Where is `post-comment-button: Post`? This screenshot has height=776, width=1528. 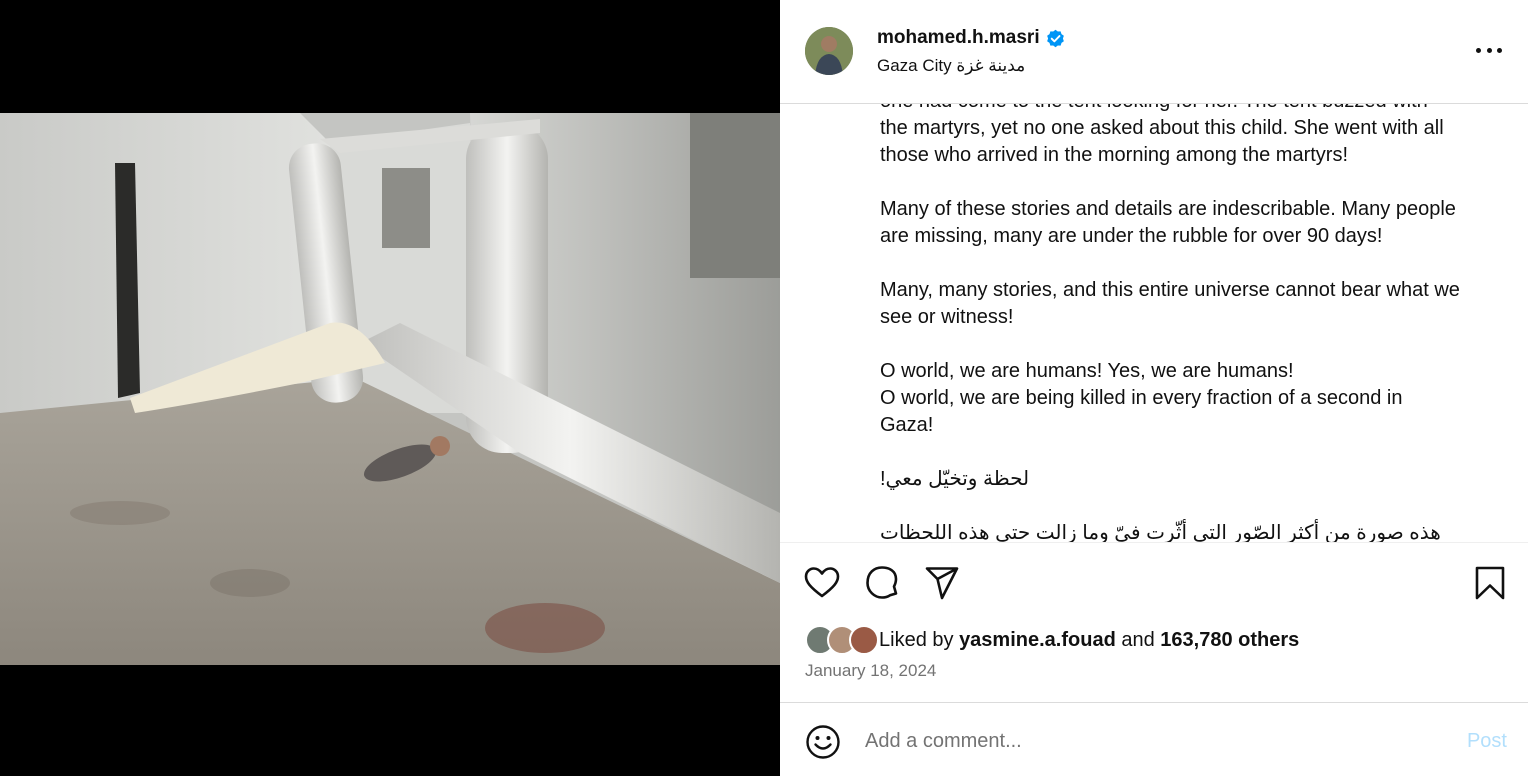
post-comment-button: Post is located at coordinates (1487, 741).